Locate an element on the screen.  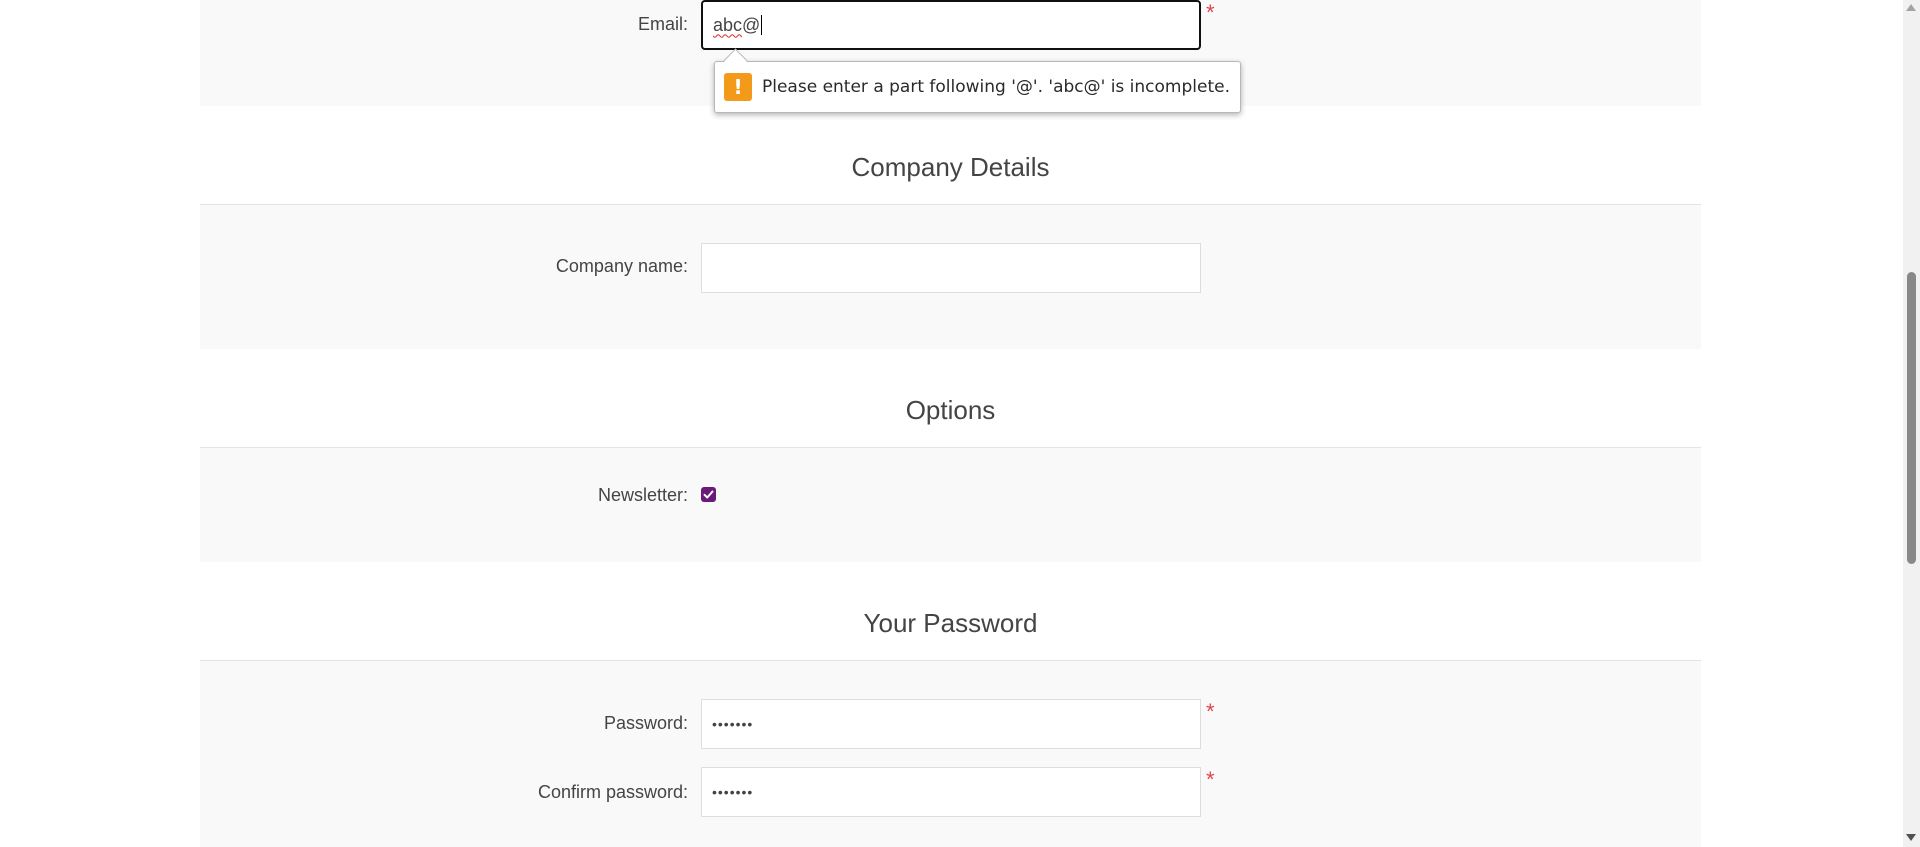
confirm-password-field: ••••••• is located at coordinates (951, 792).